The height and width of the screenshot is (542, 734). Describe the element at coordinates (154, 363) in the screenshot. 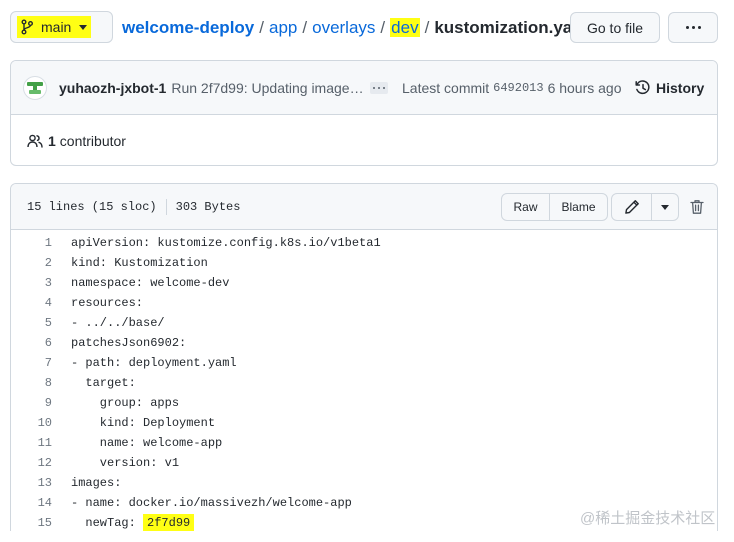

I see `line-content: - path: deployment.yaml` at that location.